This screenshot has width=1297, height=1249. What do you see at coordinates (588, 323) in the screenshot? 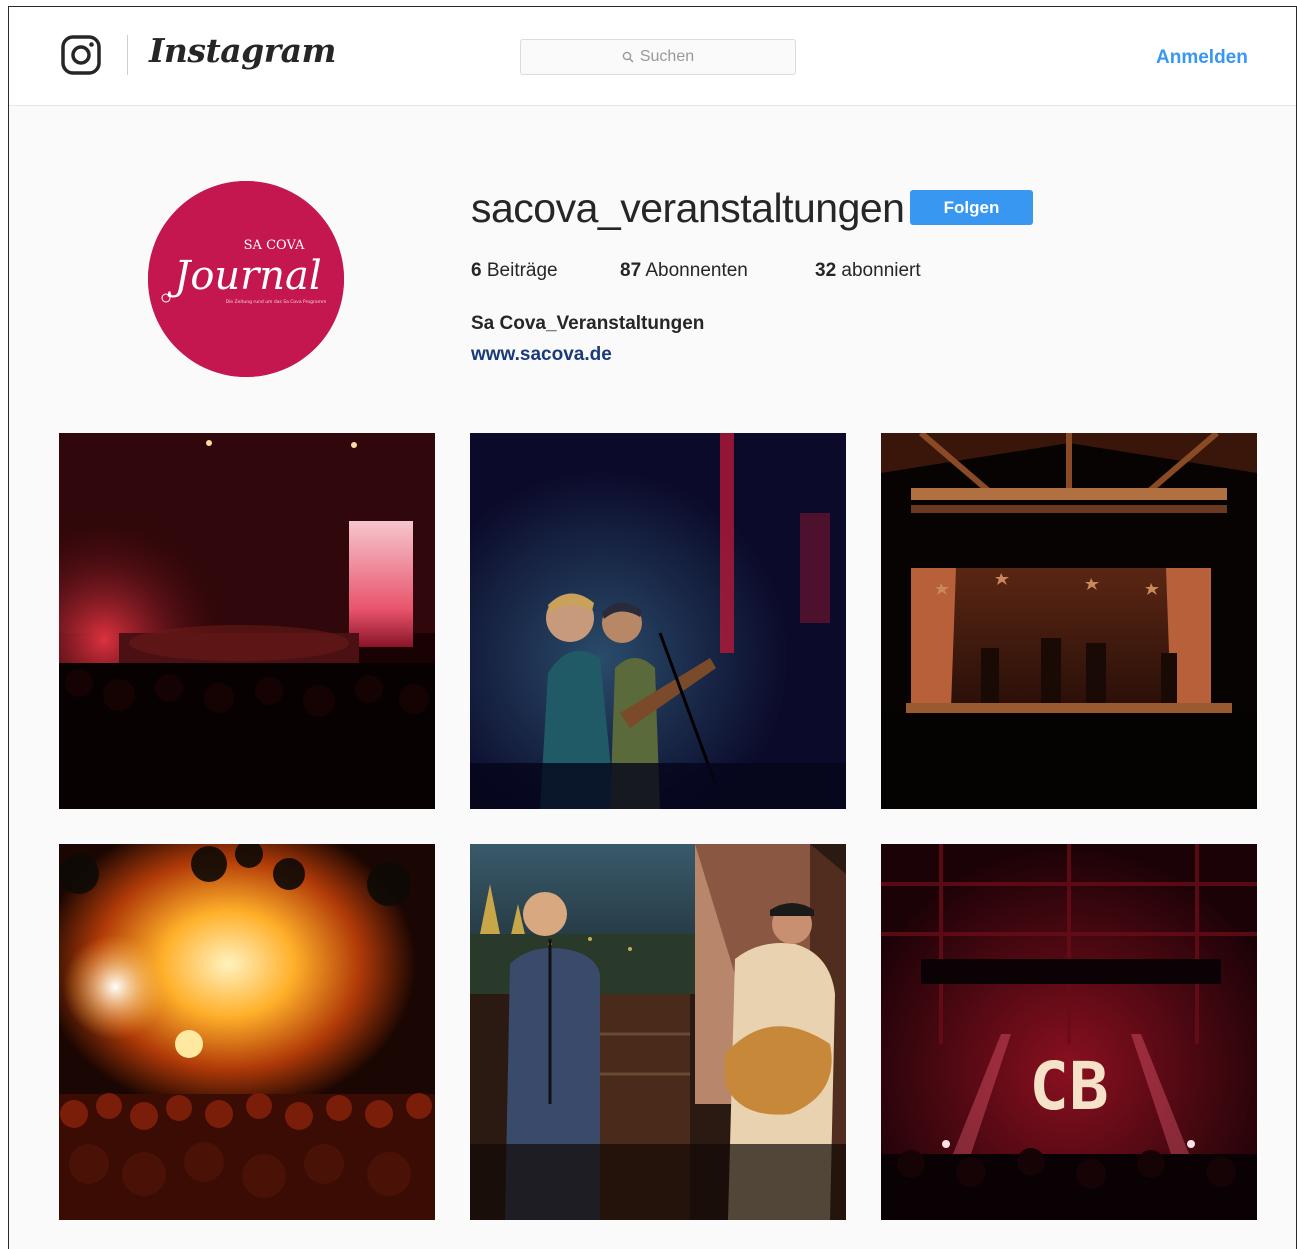
I see `profile-full-name: Sa Cova_Veranstaltungen` at bounding box center [588, 323].